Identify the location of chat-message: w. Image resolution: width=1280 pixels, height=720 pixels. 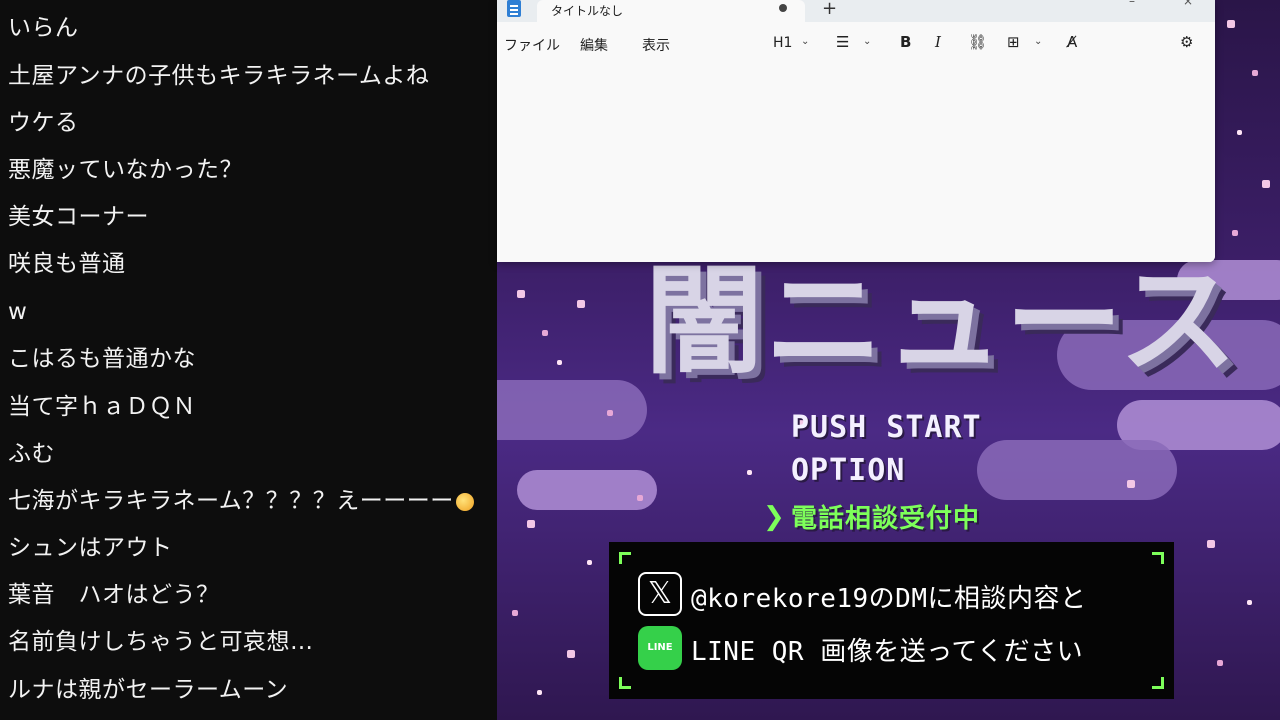
(18, 312).